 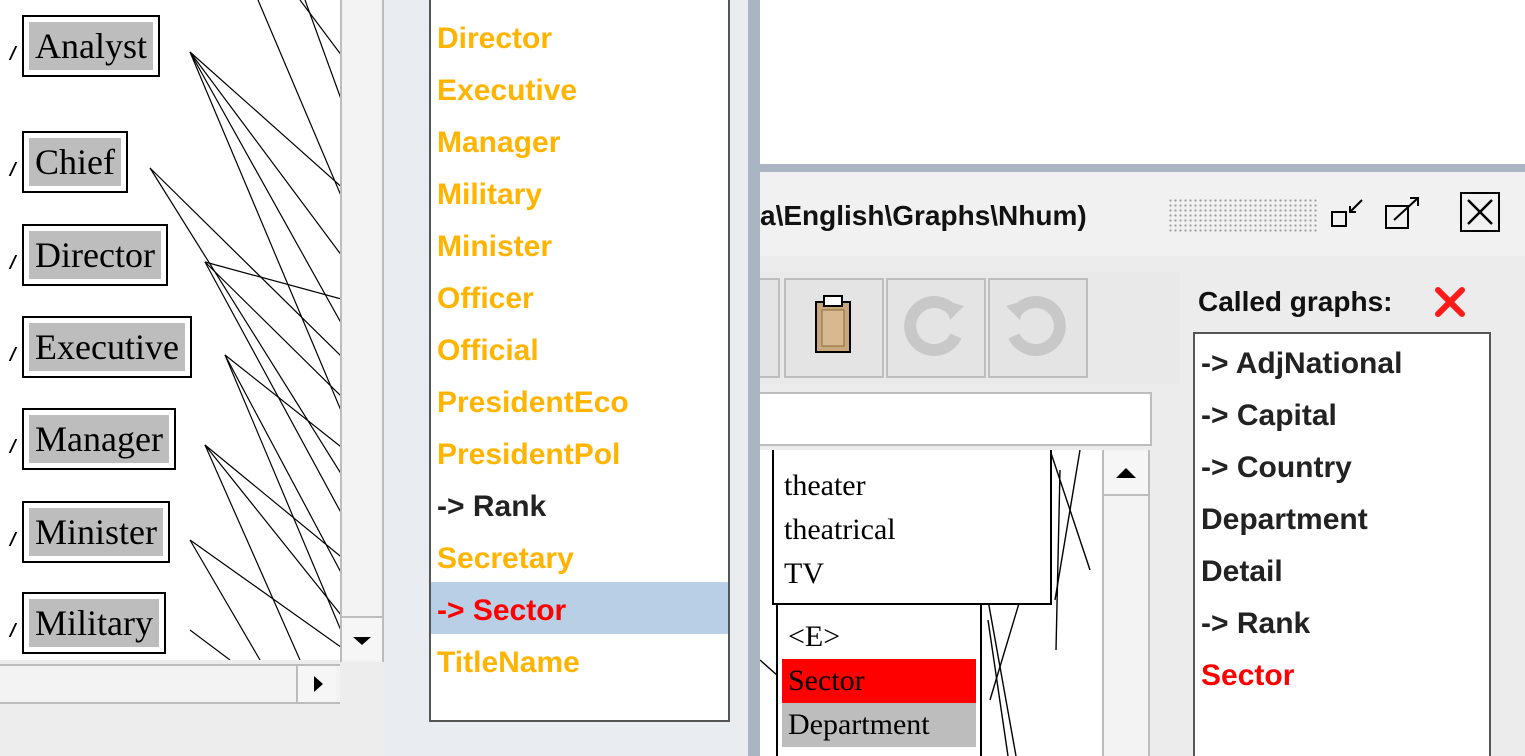 I want to click on graph-node: Manager, so click(x=99, y=439).